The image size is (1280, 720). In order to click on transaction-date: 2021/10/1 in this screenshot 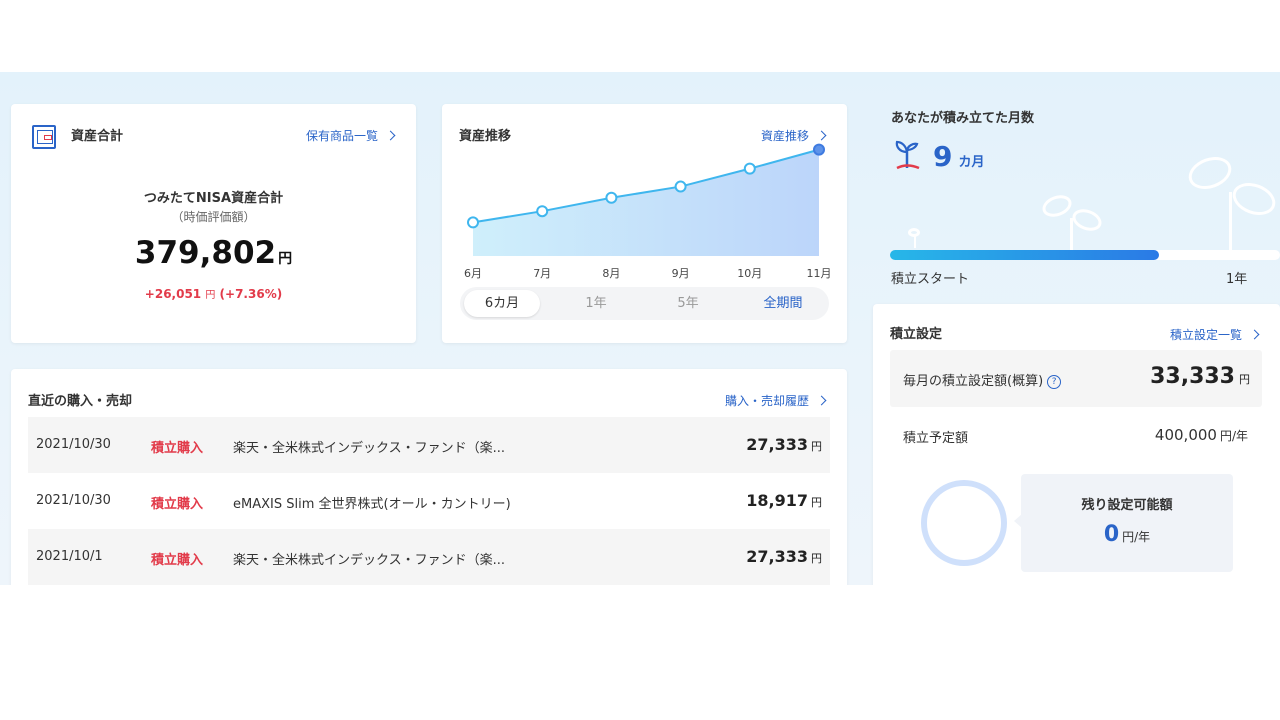, I will do `click(69, 556)`.